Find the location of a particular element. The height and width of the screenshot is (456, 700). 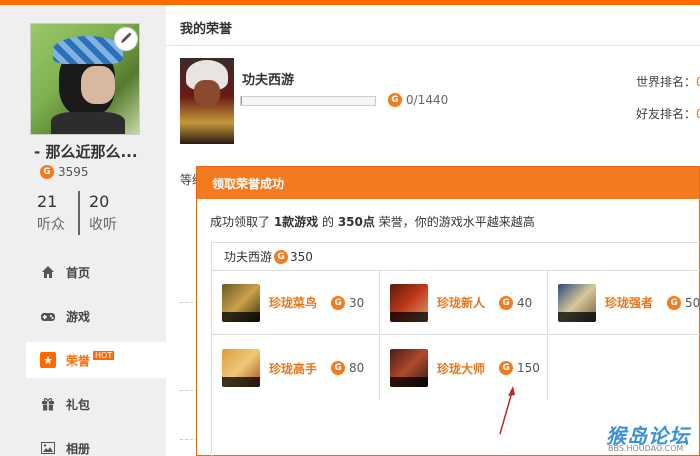

sidebar-item-label: 游戏 is located at coordinates (78, 316).